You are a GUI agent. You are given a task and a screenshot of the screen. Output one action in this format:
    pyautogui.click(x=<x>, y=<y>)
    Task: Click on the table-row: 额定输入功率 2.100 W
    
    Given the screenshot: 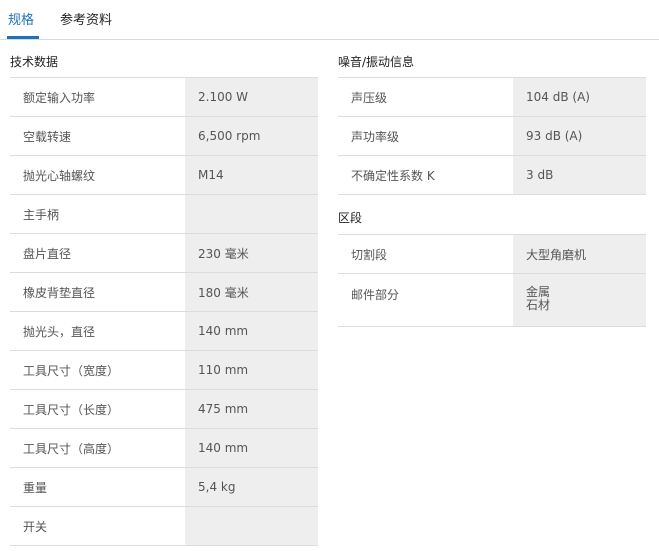 What is the action you would take?
    pyautogui.click(x=164, y=97)
    